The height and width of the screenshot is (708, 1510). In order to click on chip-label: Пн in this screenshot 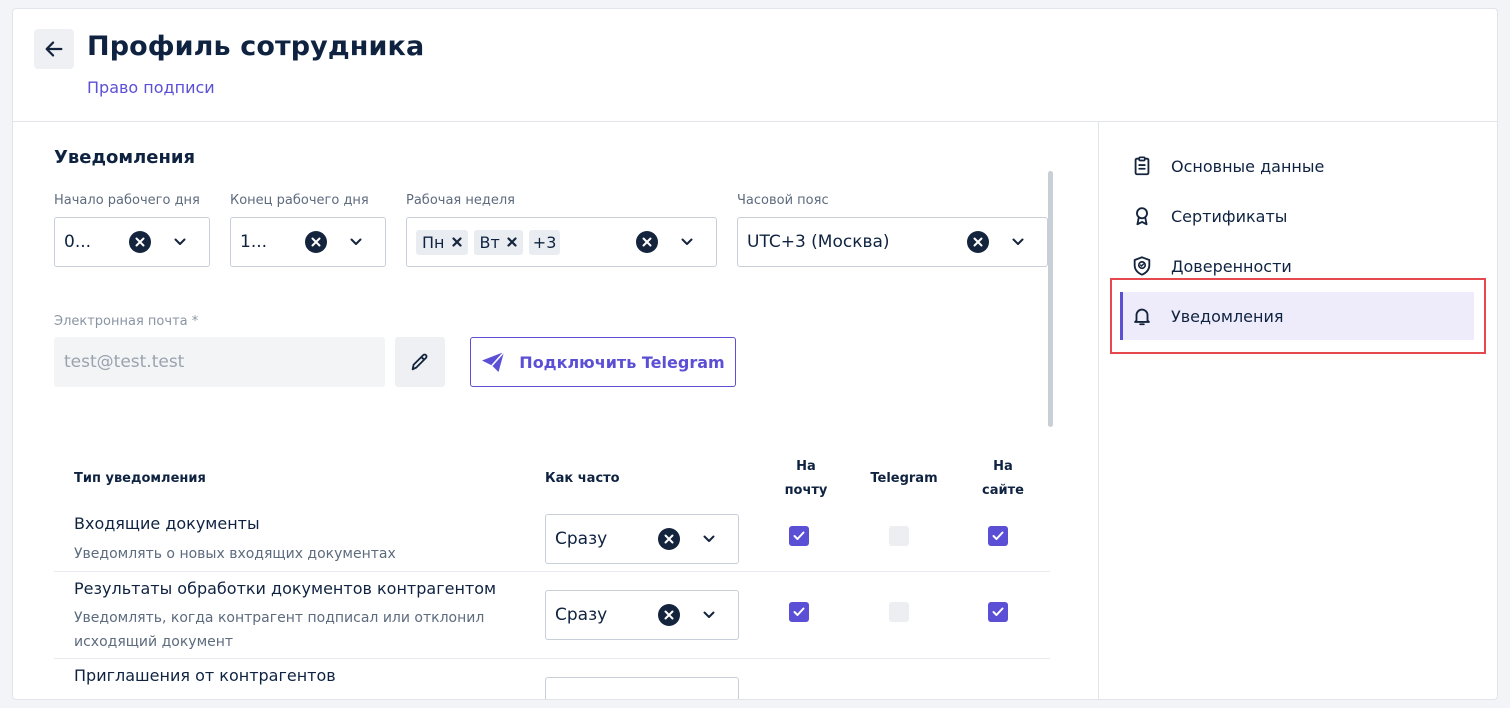, I will do `click(433, 242)`.